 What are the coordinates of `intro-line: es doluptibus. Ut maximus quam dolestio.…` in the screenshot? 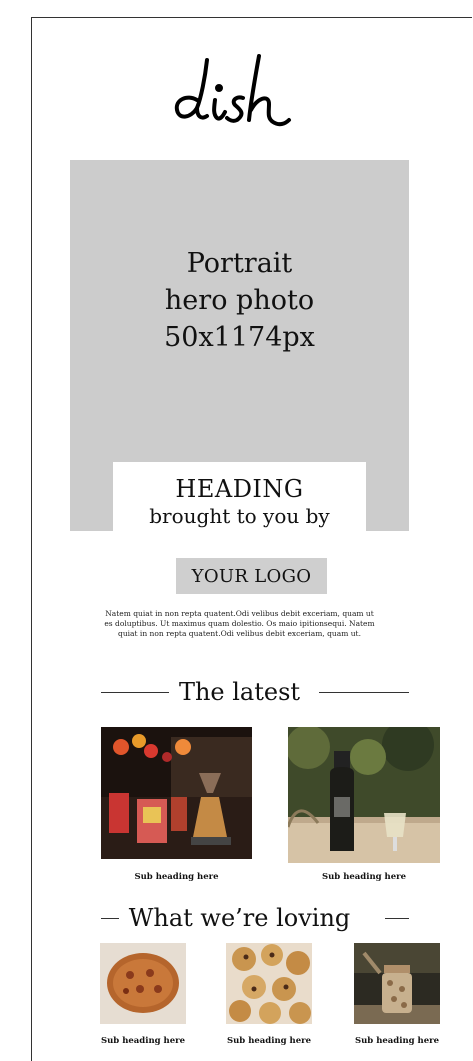 It's located at (239, 623).